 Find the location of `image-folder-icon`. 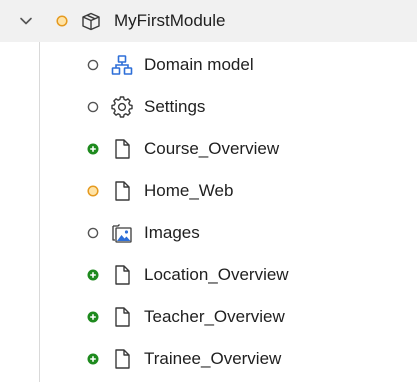

image-folder-icon is located at coordinates (122, 233).